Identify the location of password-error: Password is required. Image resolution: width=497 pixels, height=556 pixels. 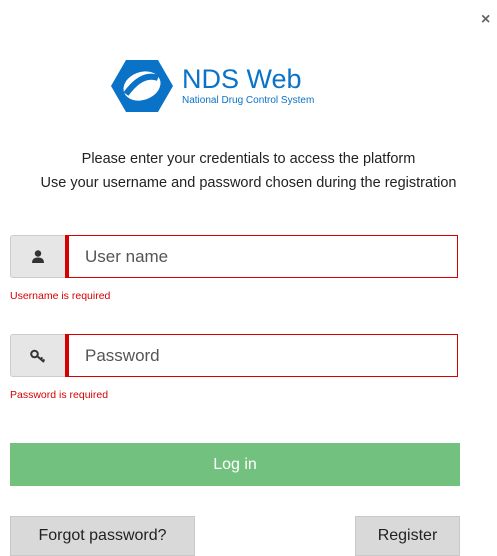
(59, 395).